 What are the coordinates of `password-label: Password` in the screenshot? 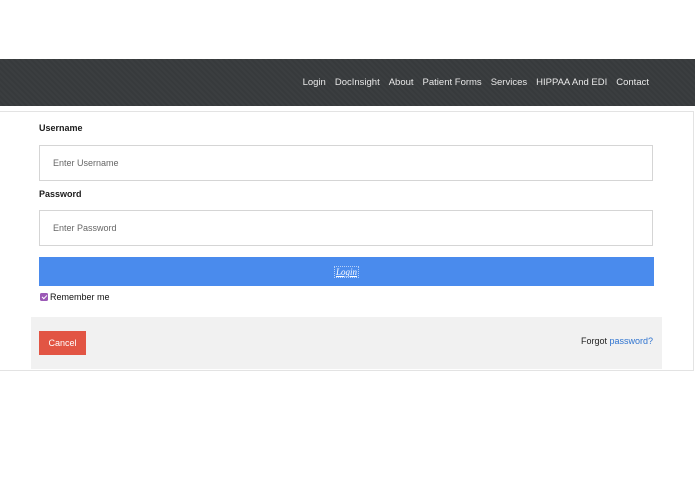 It's located at (60, 194).